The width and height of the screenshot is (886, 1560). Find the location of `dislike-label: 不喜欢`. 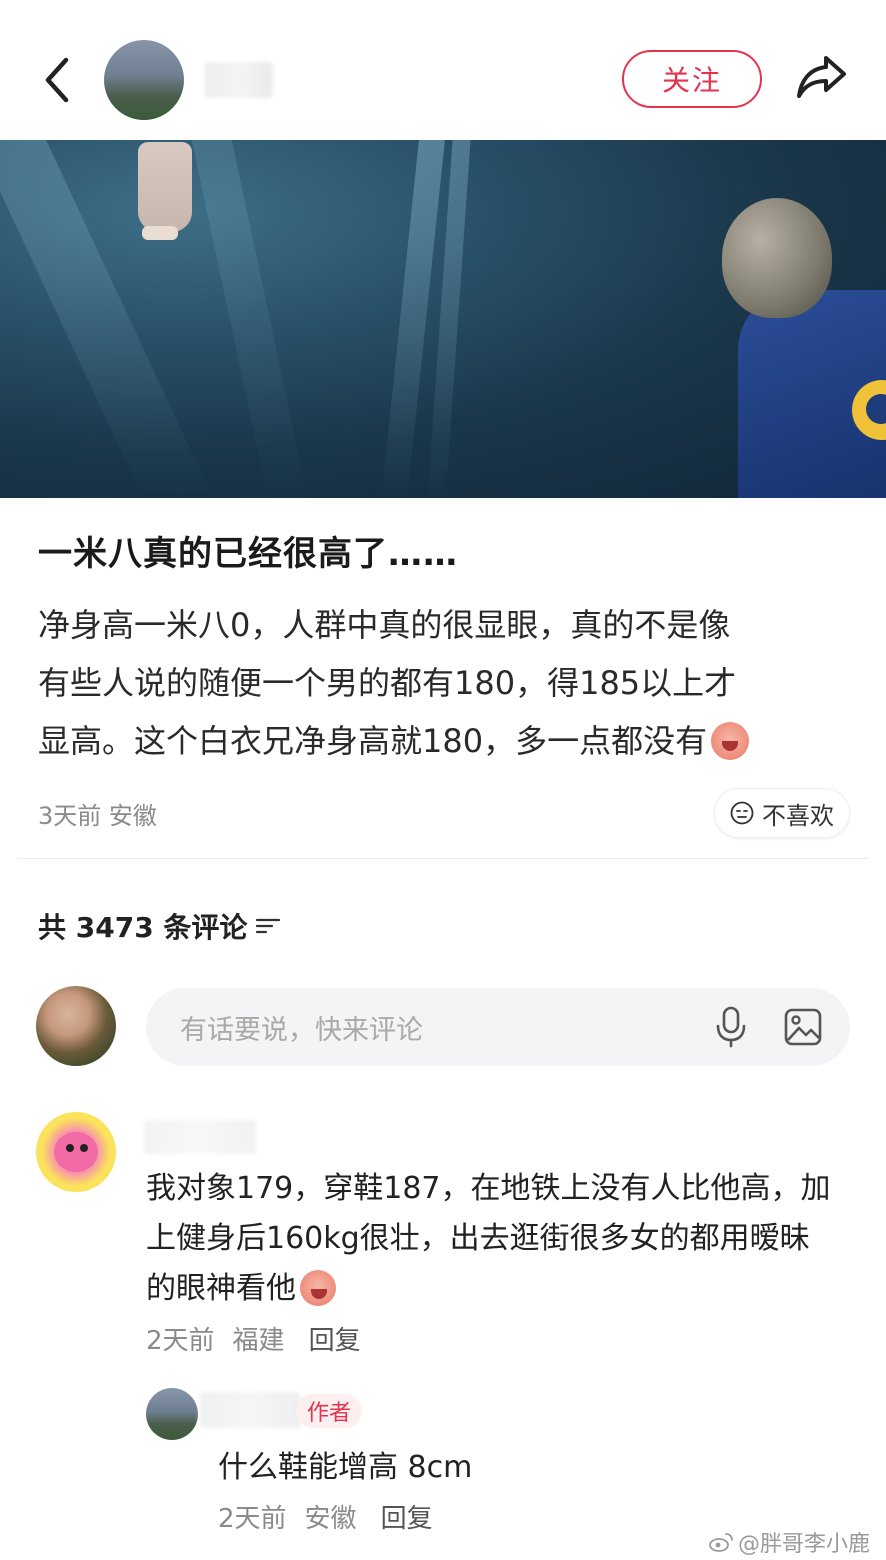

dislike-label: 不喜欢 is located at coordinates (798, 815).